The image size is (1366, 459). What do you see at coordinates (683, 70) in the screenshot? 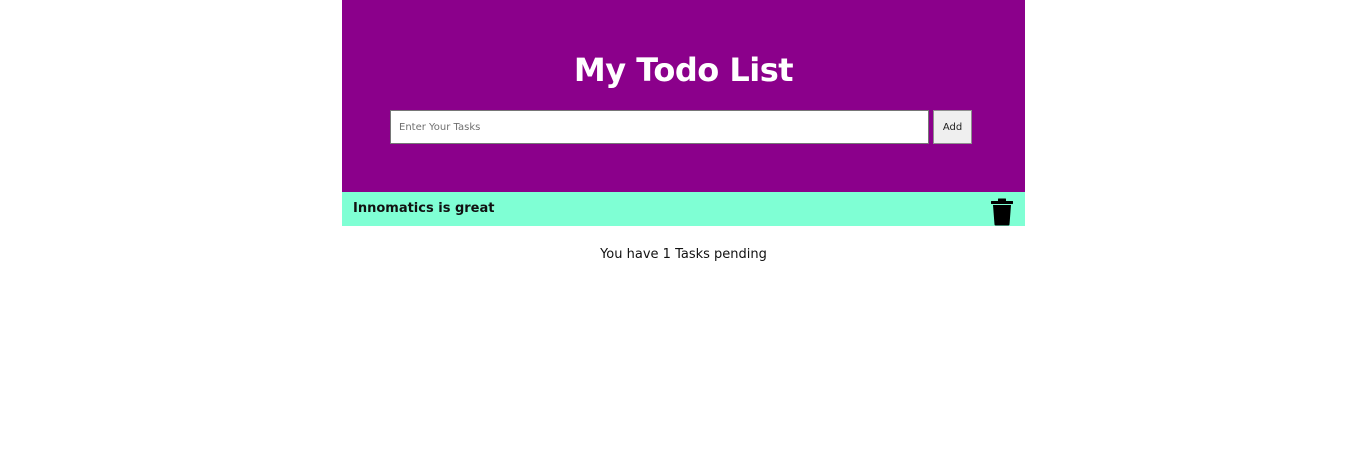
I see `page-title: My Todo List` at bounding box center [683, 70].